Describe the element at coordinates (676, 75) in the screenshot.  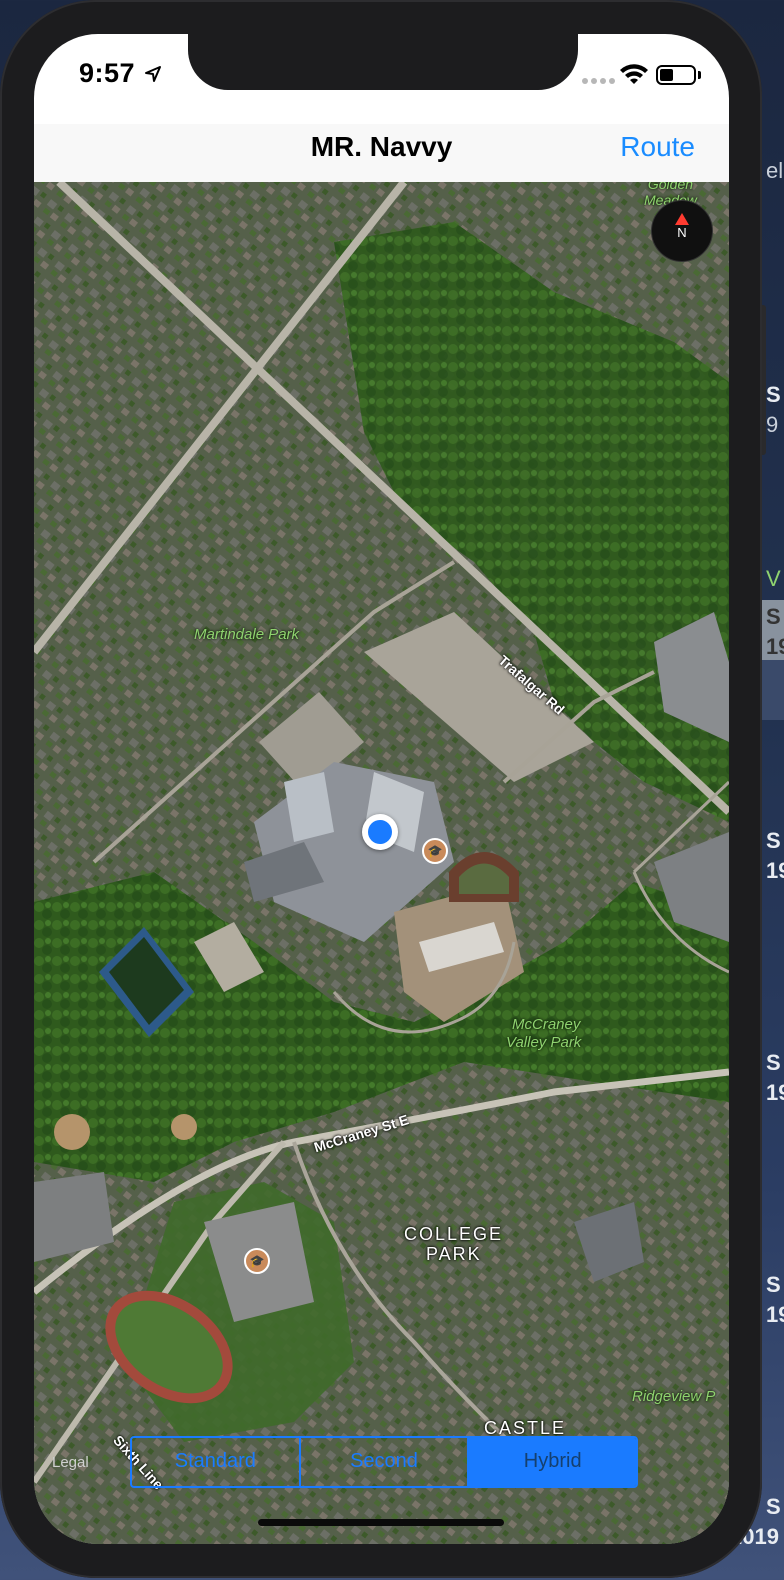
I see `battery-icon` at that location.